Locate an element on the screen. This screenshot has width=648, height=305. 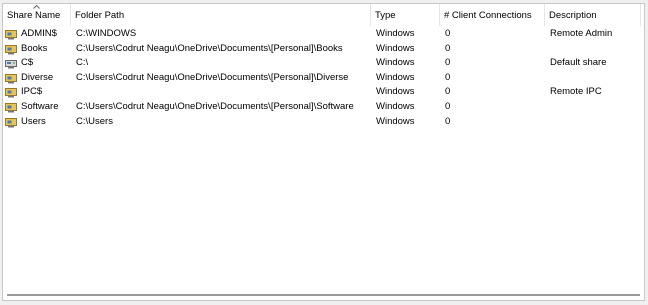
column-header-folder-path-label: Folder Path is located at coordinates (100, 15).